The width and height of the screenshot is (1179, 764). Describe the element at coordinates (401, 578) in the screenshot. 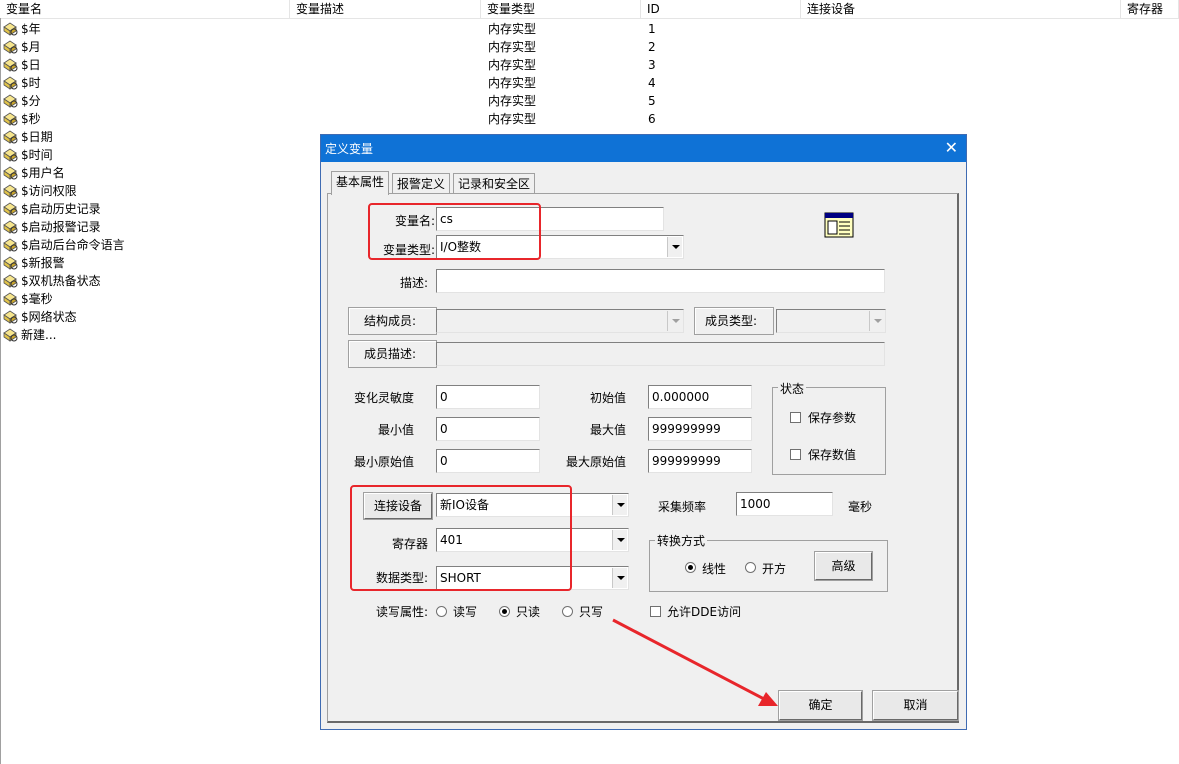

I see `data-type-label: 数据类型:` at that location.